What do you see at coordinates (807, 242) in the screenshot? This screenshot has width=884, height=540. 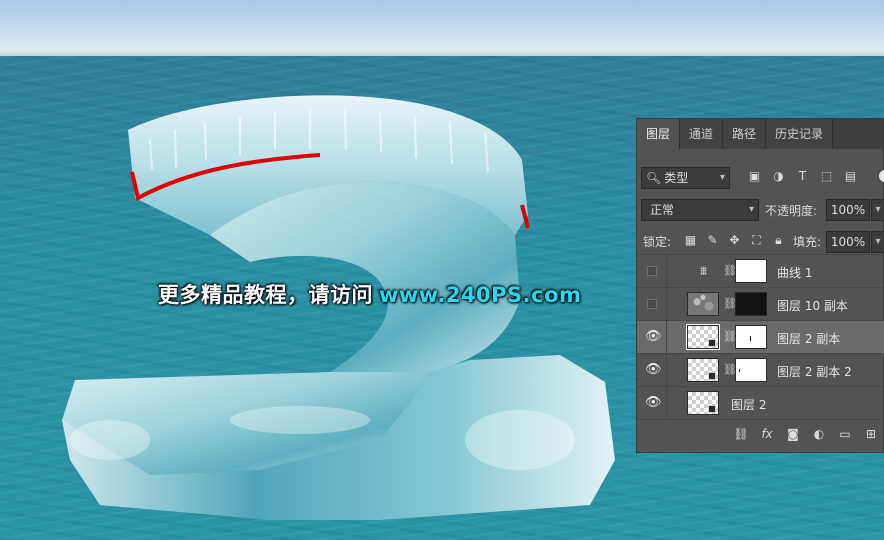 I see `fill-label: 填充:` at bounding box center [807, 242].